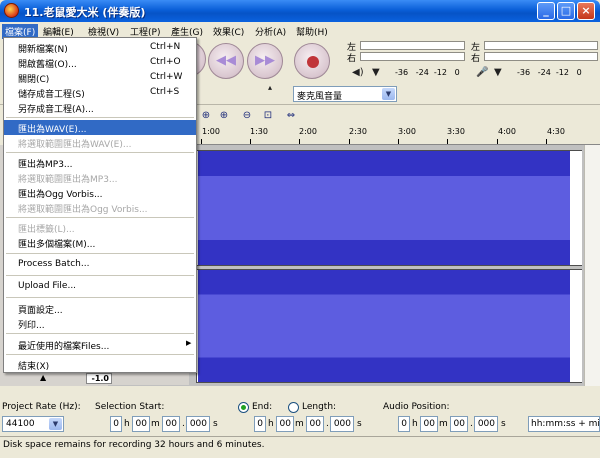 The width and height of the screenshot is (600, 458). Describe the element at coordinates (592, 265) in the screenshot. I see `vertical-scrollbar` at that location.